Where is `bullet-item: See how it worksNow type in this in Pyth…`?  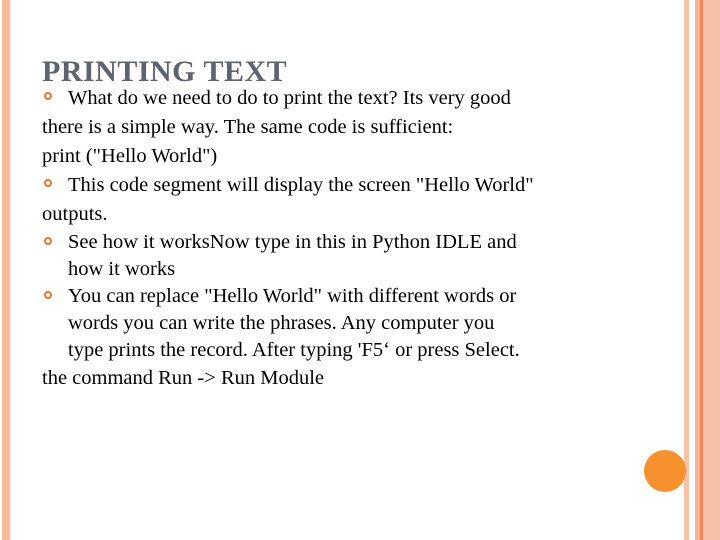 bullet-item: See how it worksNow type in this in Pyth… is located at coordinates (362, 242).